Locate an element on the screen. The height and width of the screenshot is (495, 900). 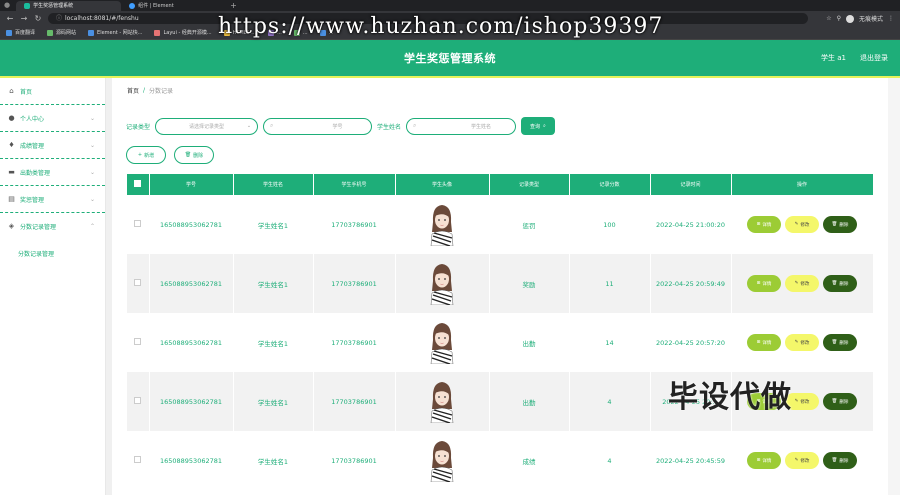
sidebar-item-profile: ● 个人中心 ⌄ is located at coordinates (52, 118).